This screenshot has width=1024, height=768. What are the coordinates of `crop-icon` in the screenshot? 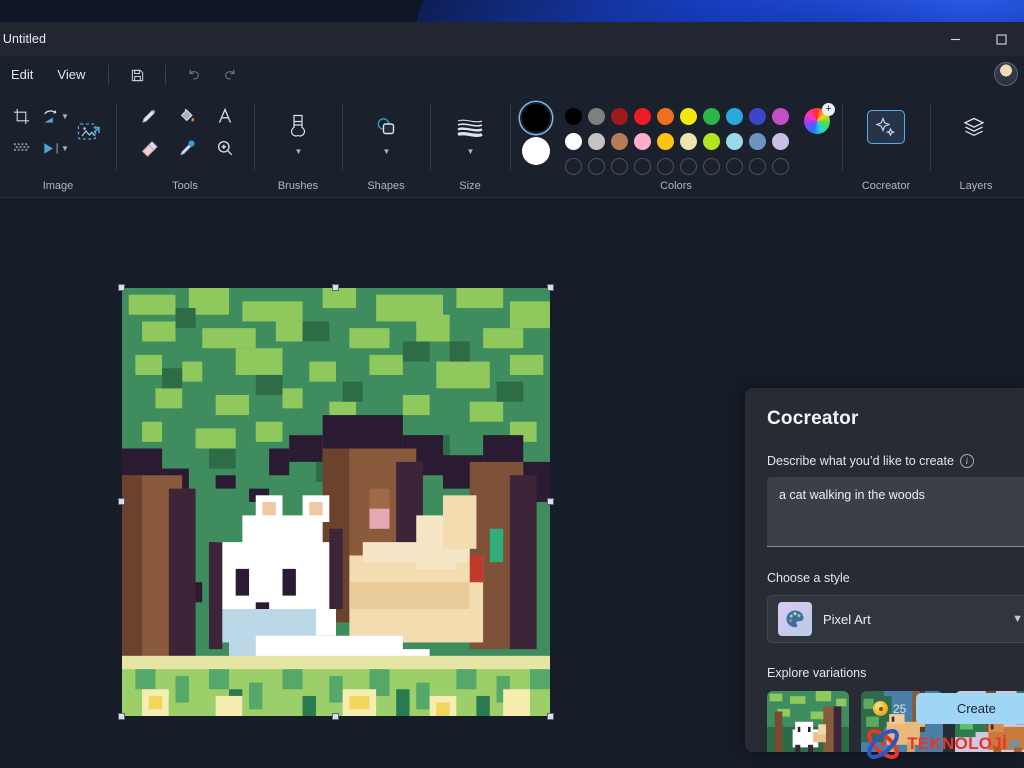 It's located at (21, 116).